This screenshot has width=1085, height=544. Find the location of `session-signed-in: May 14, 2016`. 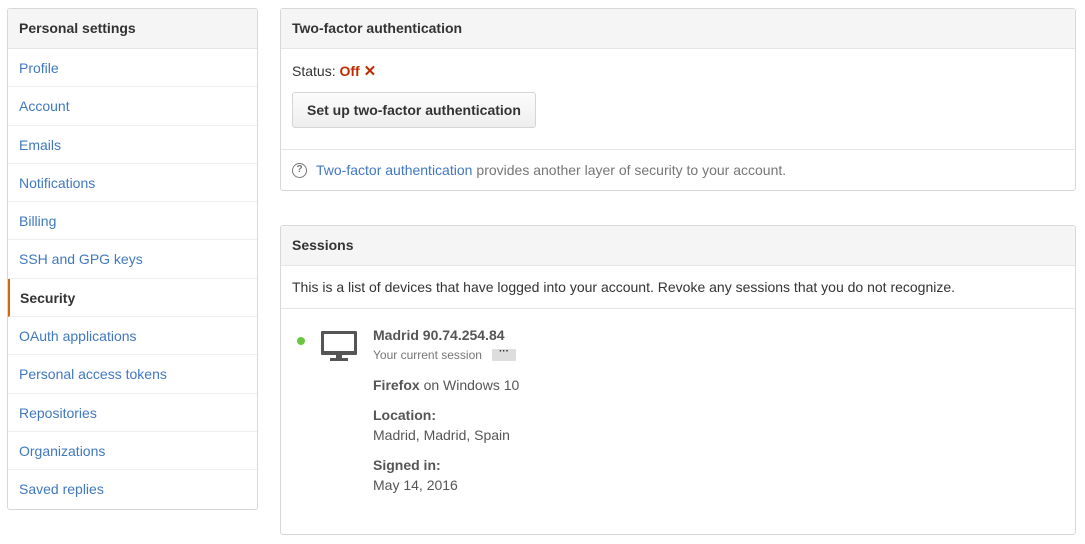

session-signed-in: May 14, 2016 is located at coordinates (415, 485).